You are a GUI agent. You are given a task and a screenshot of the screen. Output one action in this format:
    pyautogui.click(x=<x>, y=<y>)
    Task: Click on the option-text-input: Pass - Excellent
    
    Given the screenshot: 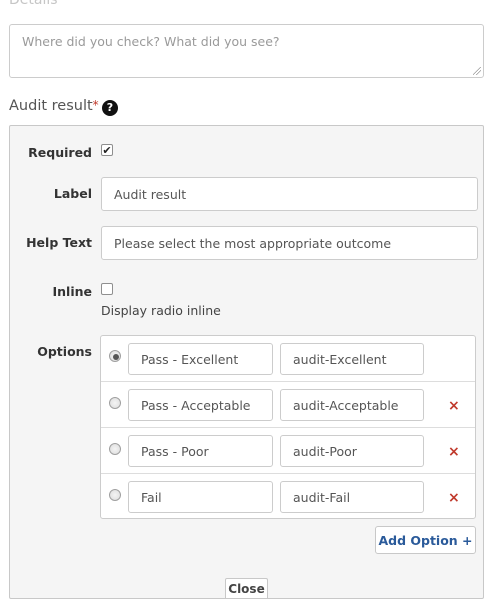 What is the action you would take?
    pyautogui.click(x=200, y=359)
    